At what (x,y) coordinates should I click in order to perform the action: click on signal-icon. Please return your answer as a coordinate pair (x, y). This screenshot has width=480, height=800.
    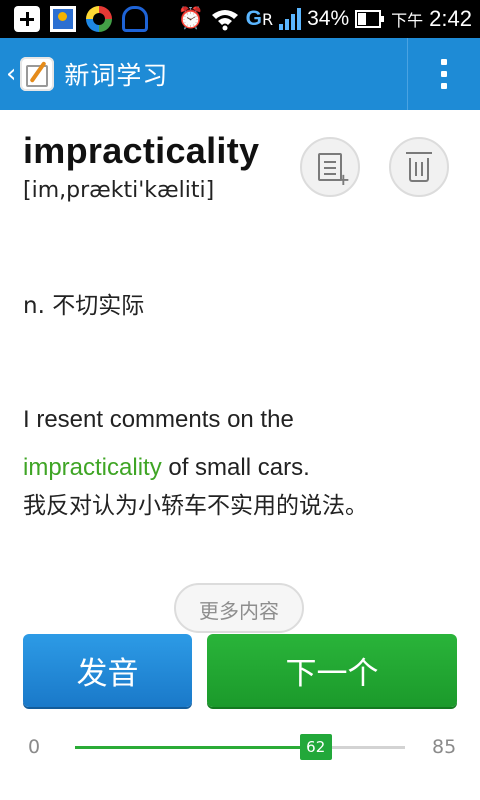
    Looking at the image, I should click on (290, 19).